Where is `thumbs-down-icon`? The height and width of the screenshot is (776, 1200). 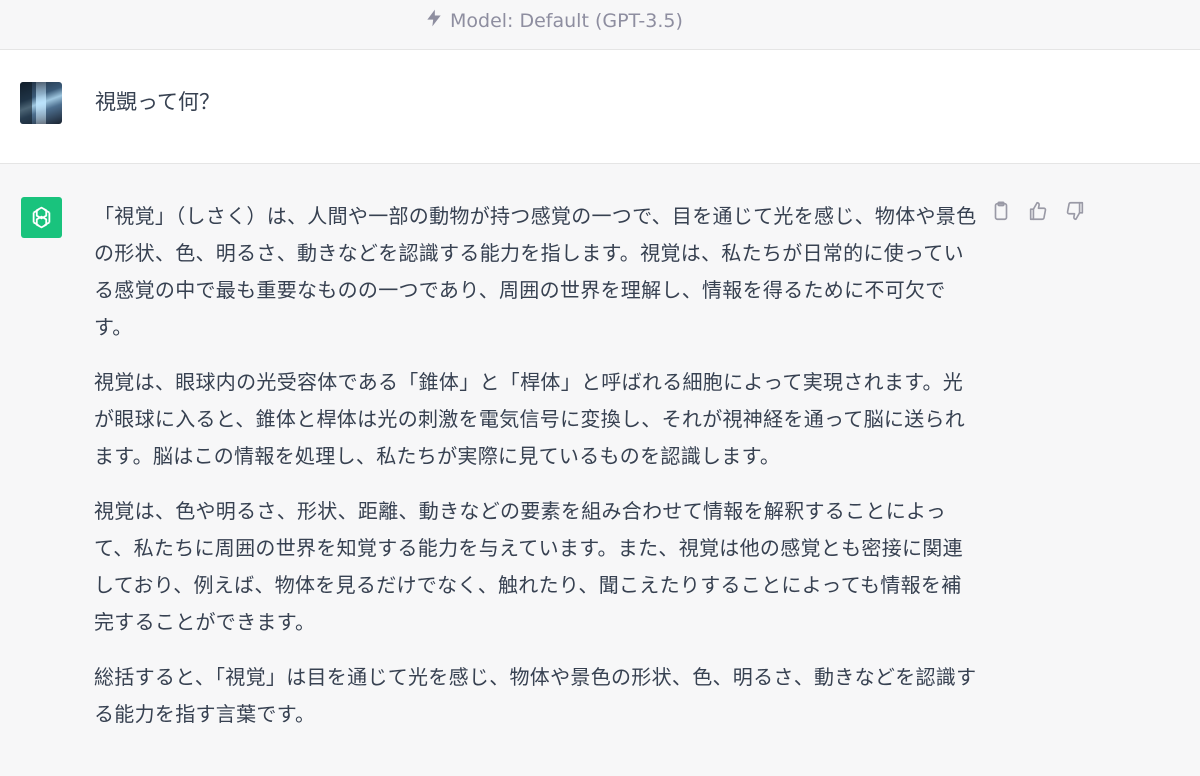
thumbs-down-icon is located at coordinates (1075, 211).